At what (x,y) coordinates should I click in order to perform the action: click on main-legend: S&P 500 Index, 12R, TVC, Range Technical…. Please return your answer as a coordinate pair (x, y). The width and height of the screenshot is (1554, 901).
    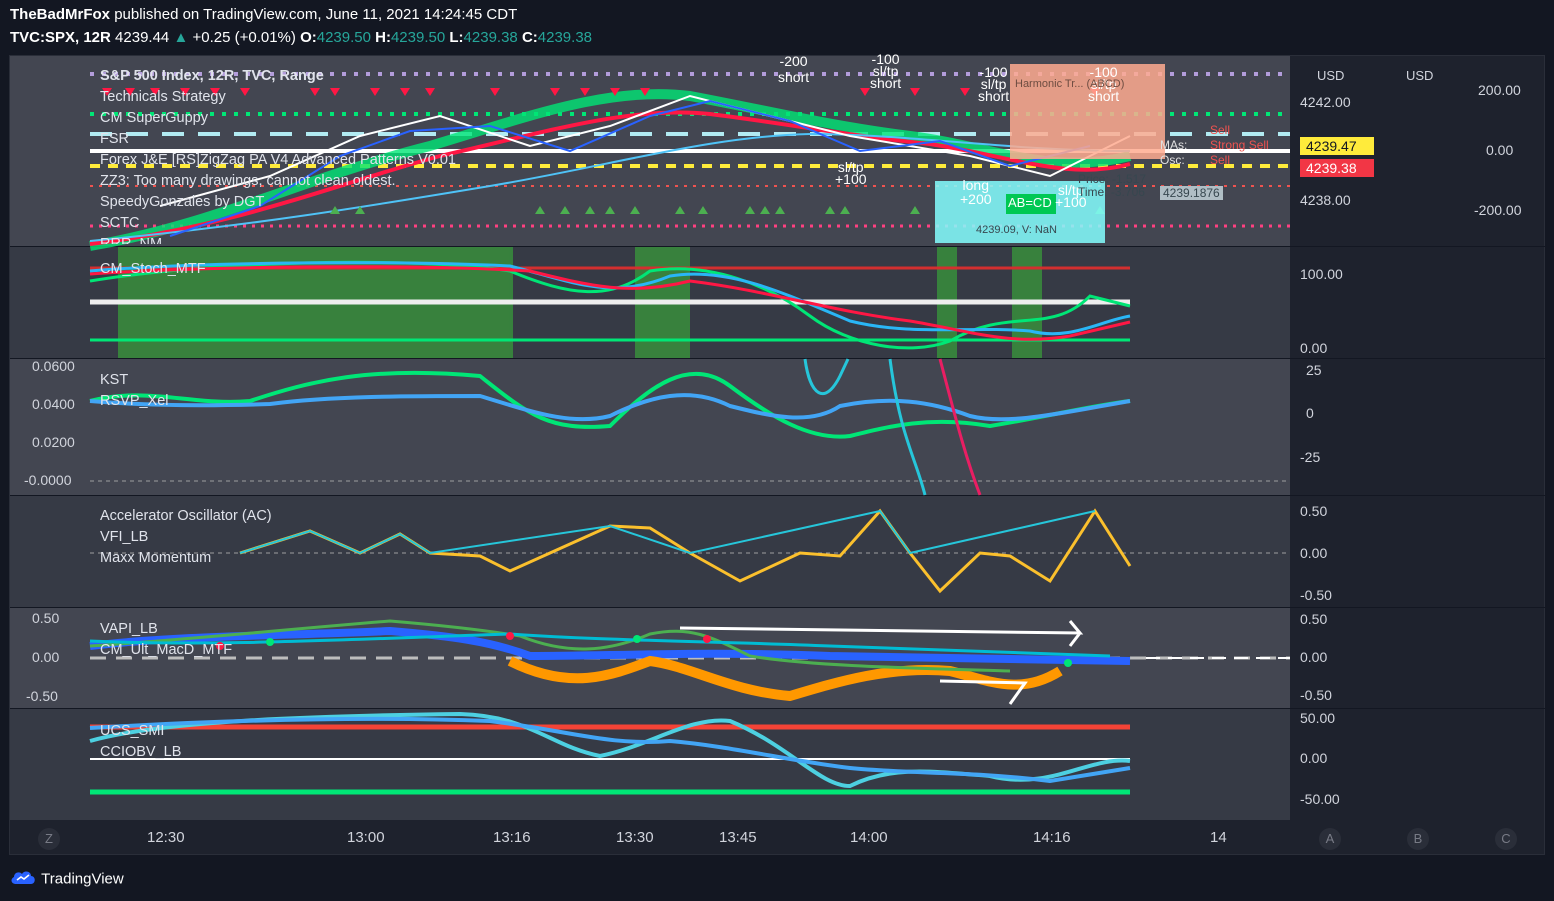
    Looking at the image, I should click on (278, 155).